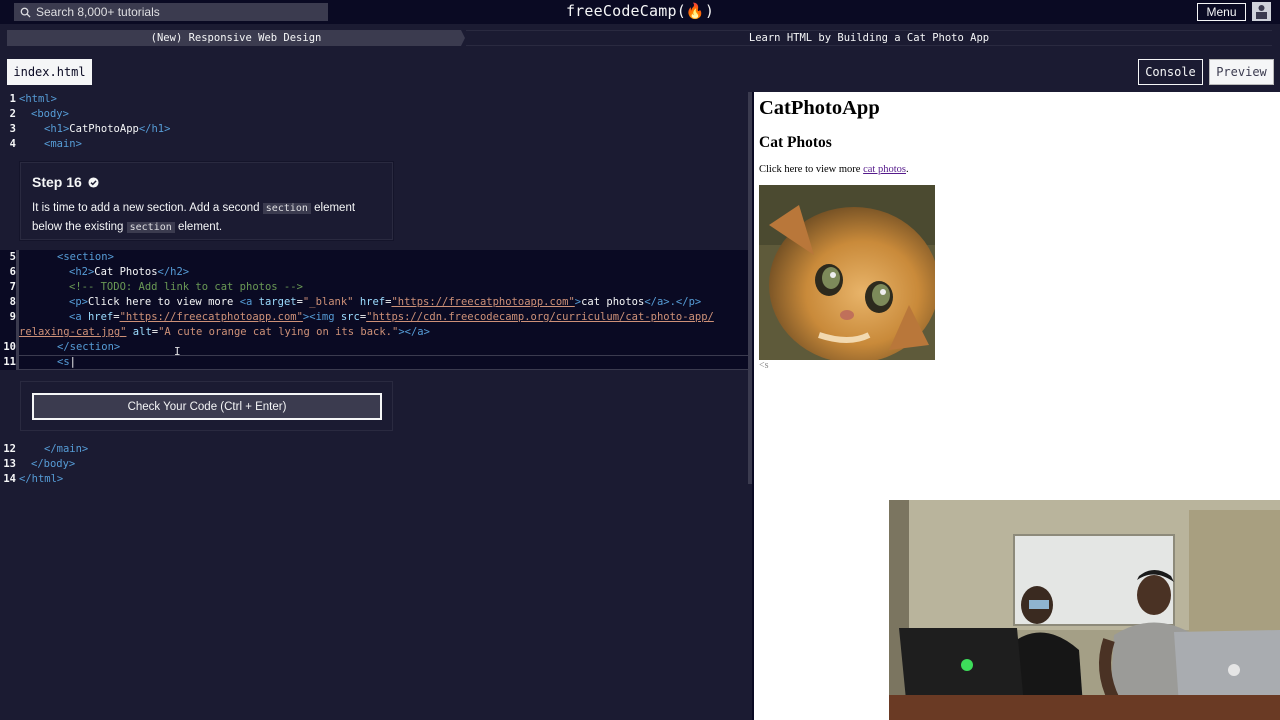  What do you see at coordinates (98, 12) in the screenshot?
I see `search-placeholder: Search 8,000+ tutorials` at bounding box center [98, 12].